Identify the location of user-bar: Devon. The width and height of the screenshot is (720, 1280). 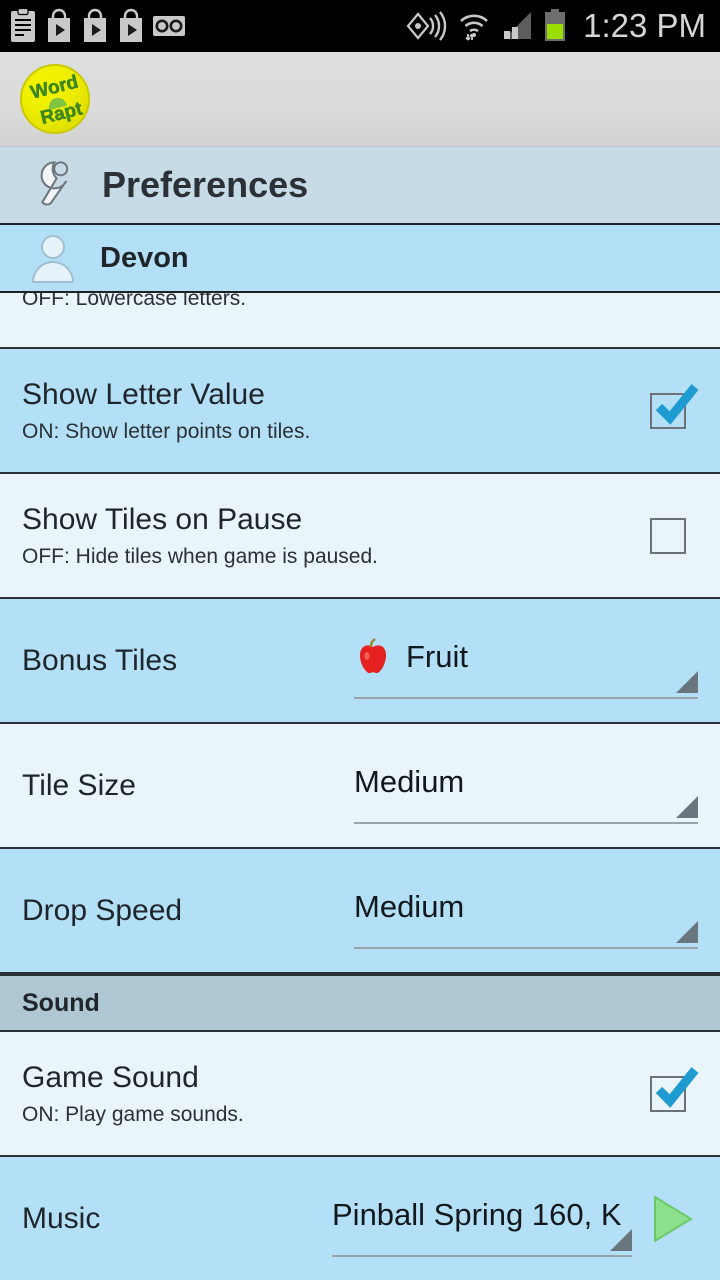
(360, 259).